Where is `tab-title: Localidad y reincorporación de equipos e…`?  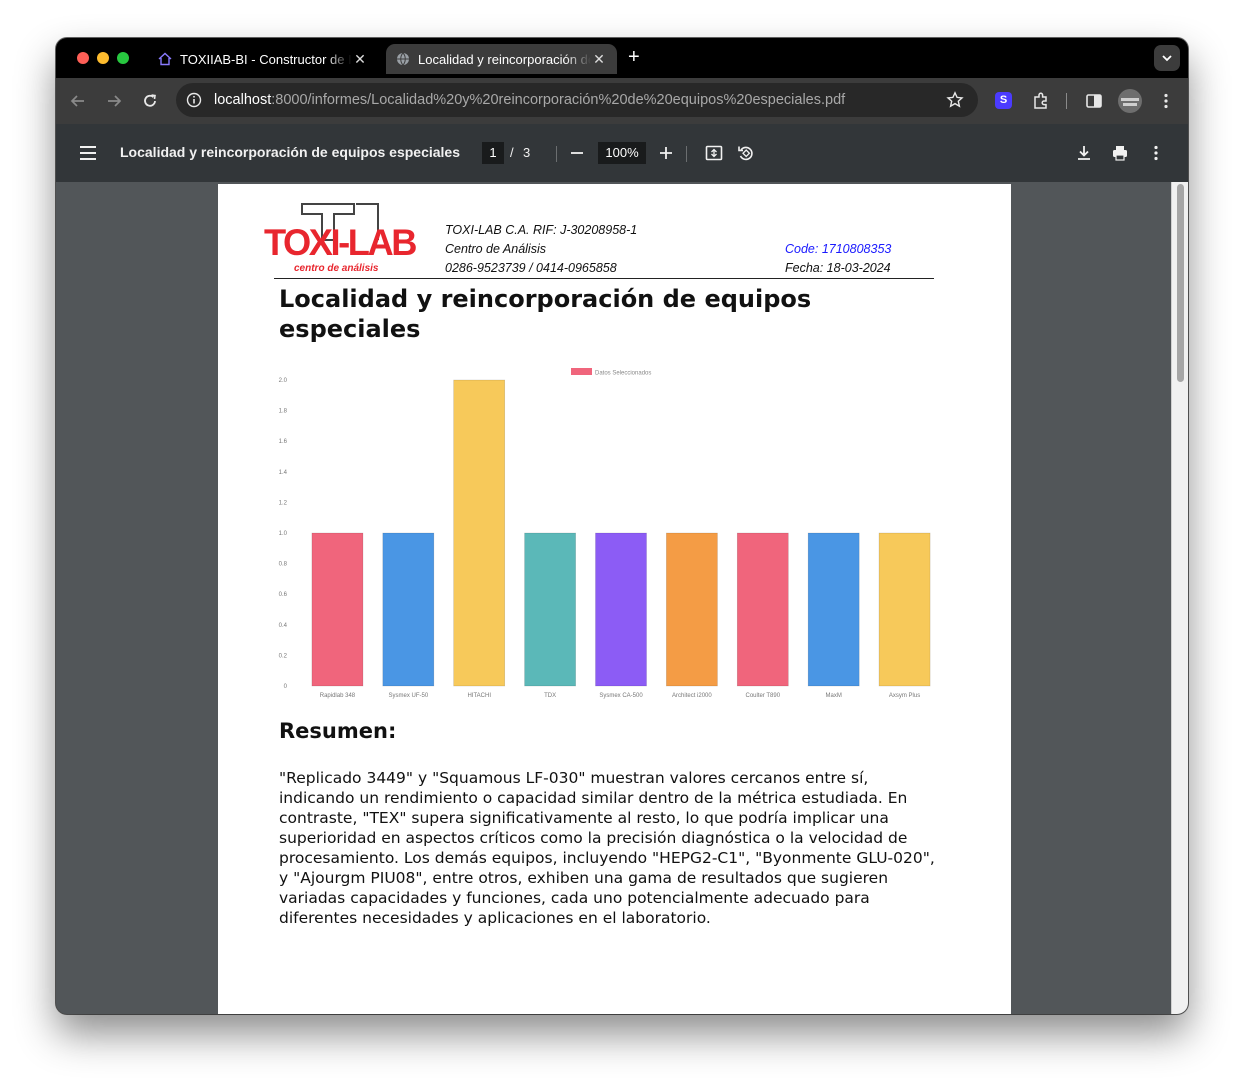
tab-title: Localidad y reincorporación de equipos e… is located at coordinates (504, 59).